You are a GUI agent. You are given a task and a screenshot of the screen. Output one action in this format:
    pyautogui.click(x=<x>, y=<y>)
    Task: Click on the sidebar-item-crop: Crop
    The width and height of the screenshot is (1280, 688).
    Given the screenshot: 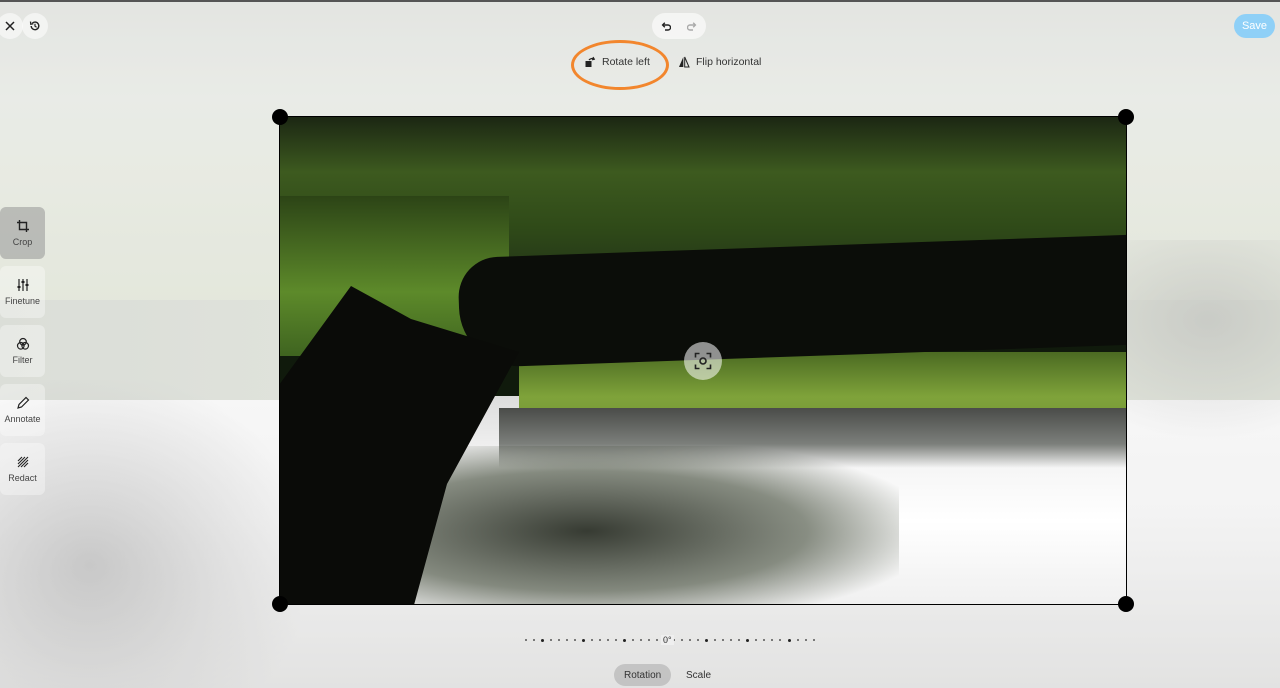 What is the action you would take?
    pyautogui.click(x=22, y=233)
    